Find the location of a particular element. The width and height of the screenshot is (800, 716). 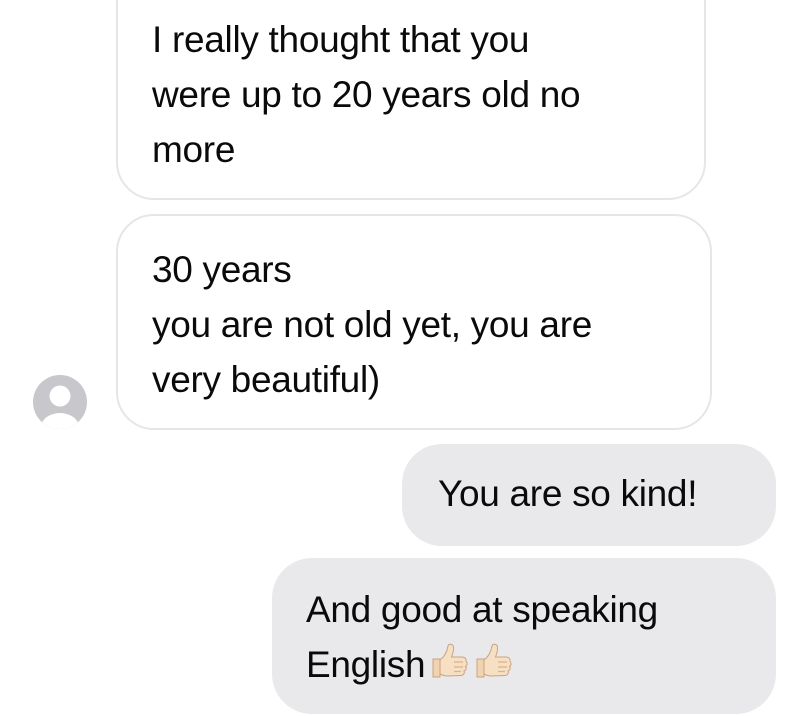

message-line: very beautiful) is located at coordinates (266, 379).